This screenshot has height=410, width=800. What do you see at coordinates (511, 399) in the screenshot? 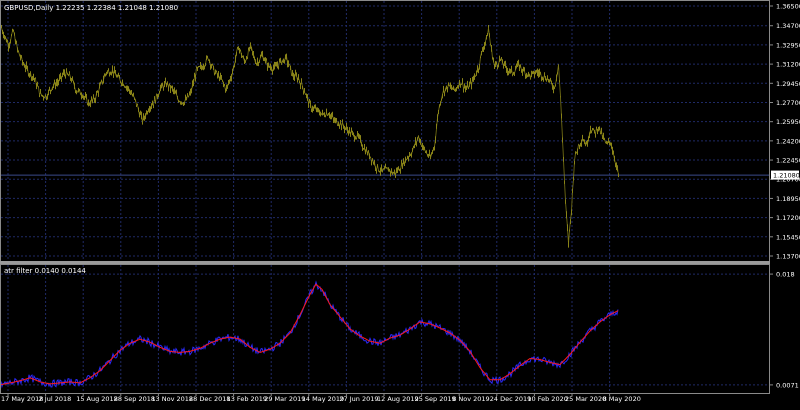
I see `time-tick-label: 24 Dec 2019` at bounding box center [511, 399].